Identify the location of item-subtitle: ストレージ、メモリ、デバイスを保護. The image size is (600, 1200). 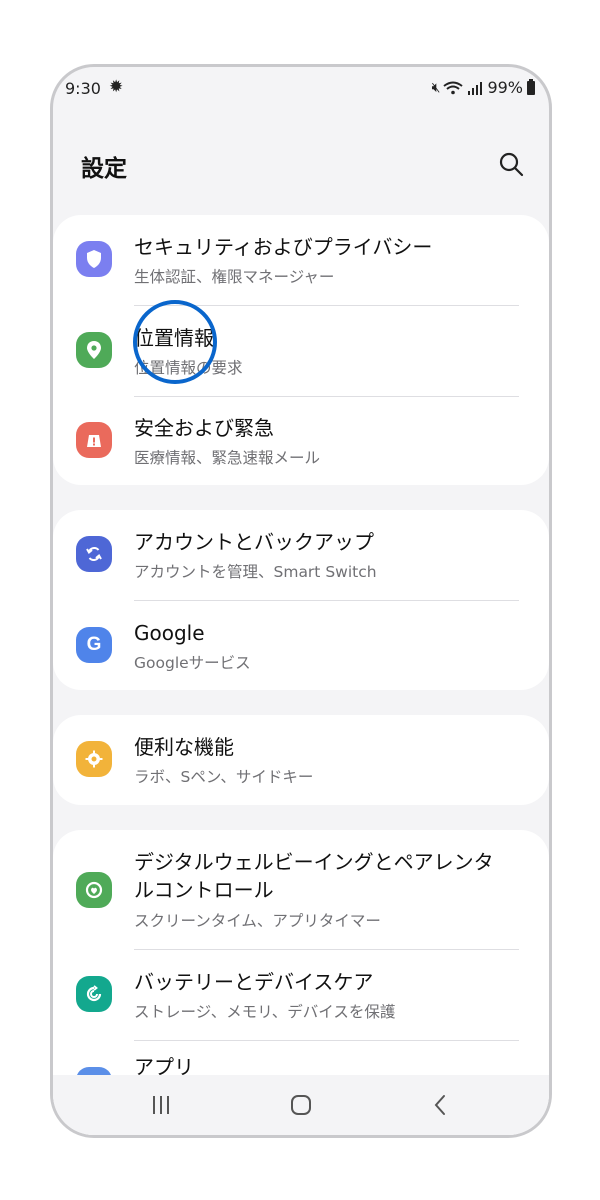
(265, 1012).